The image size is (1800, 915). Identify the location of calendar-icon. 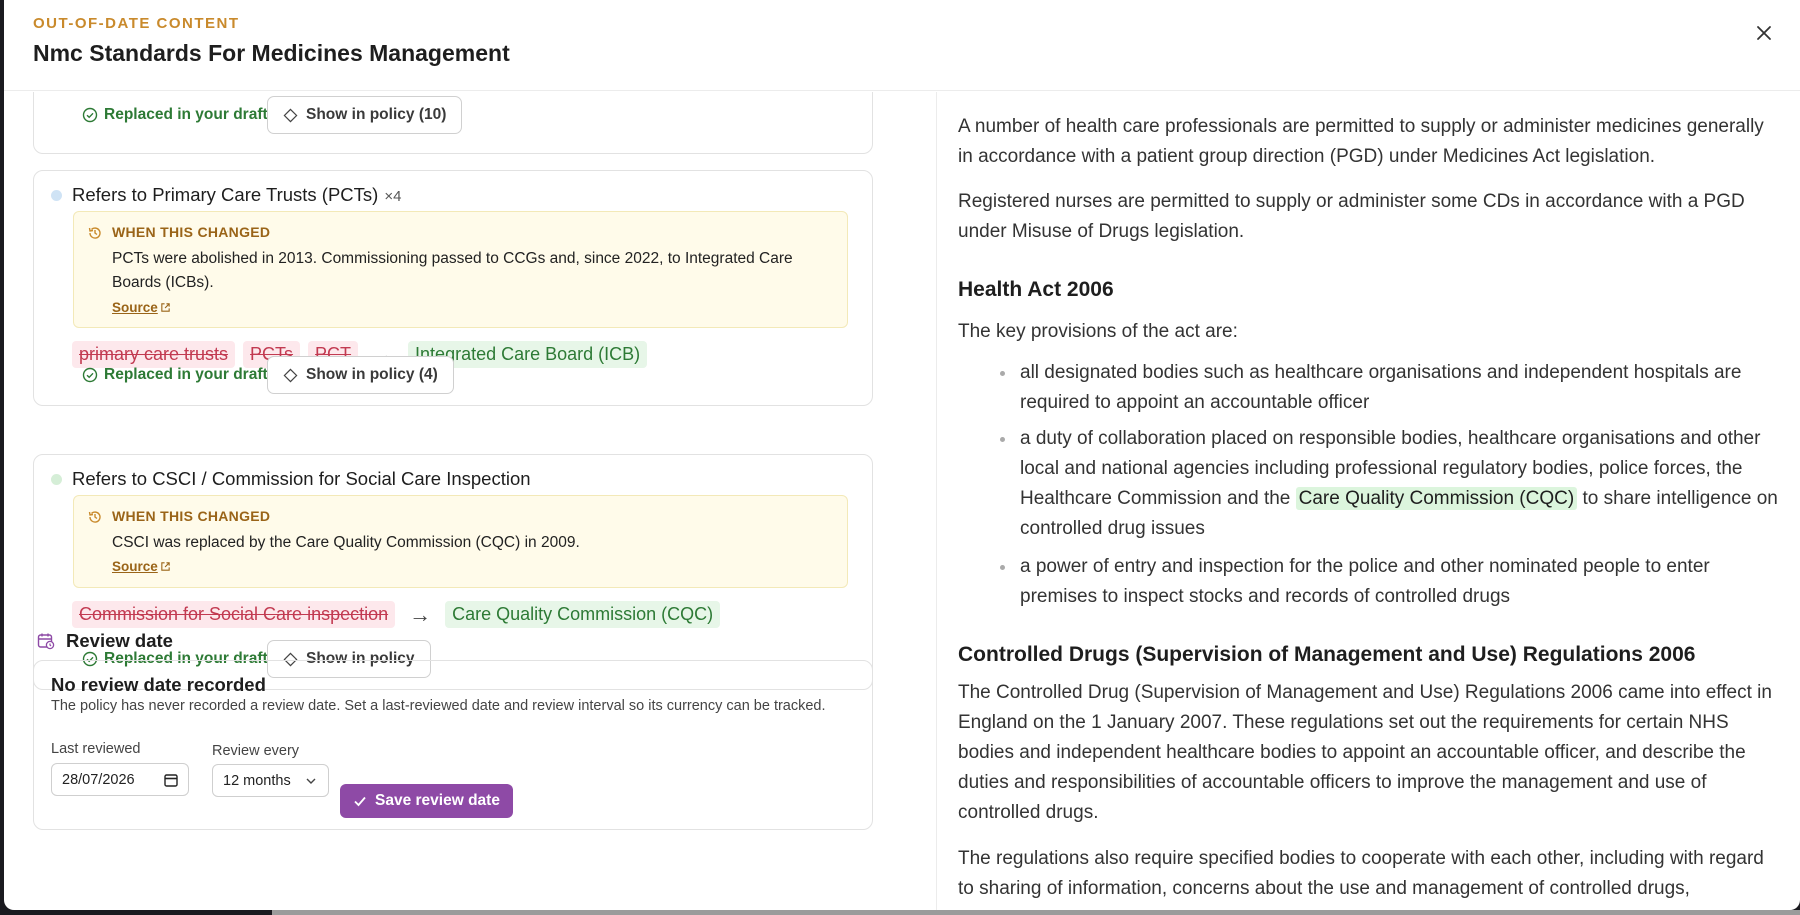
(171, 780).